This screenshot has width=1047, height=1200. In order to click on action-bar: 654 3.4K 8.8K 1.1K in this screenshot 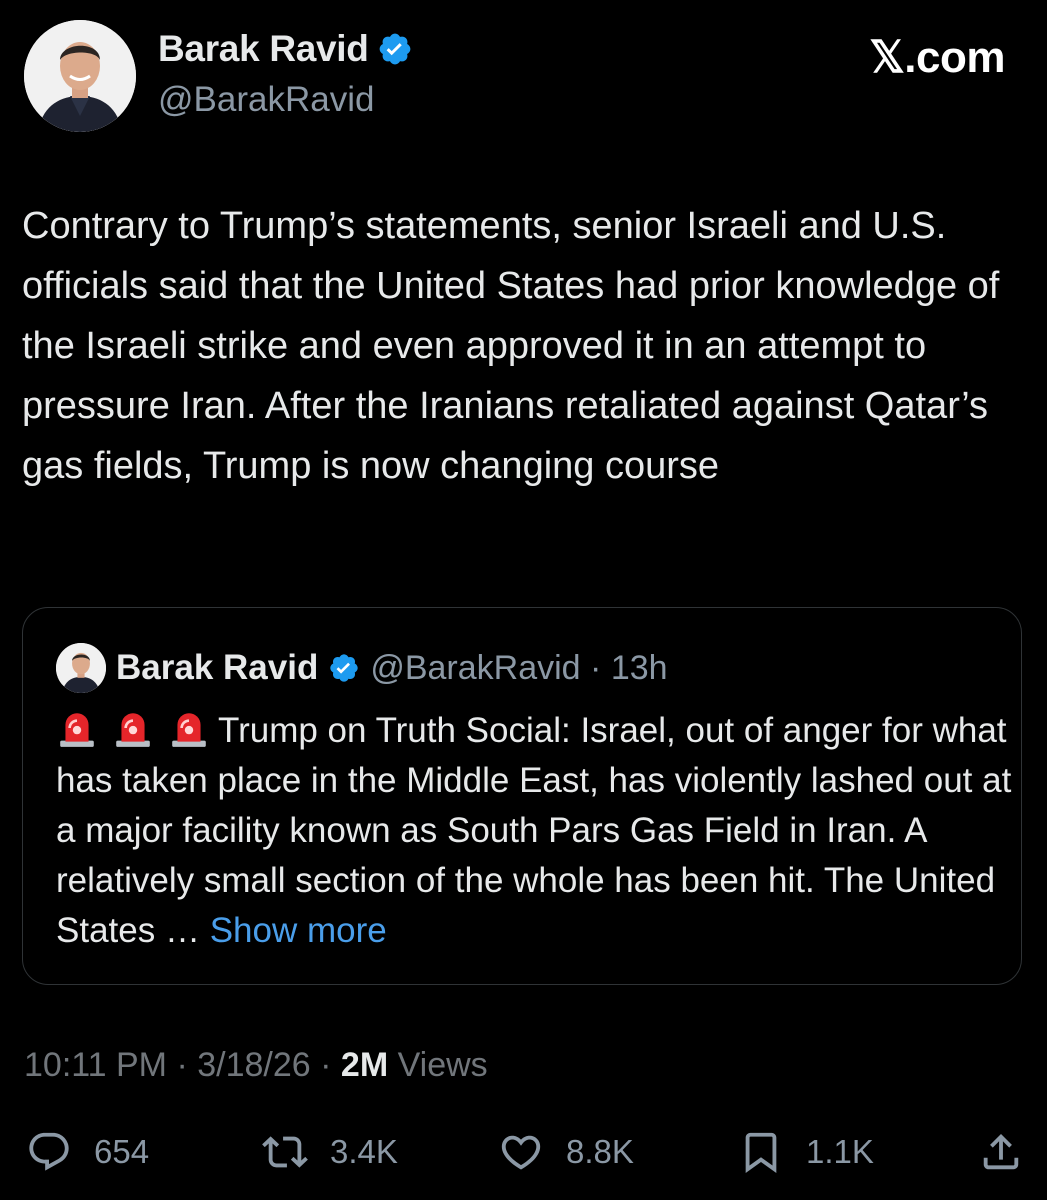, I will do `click(523, 1152)`.